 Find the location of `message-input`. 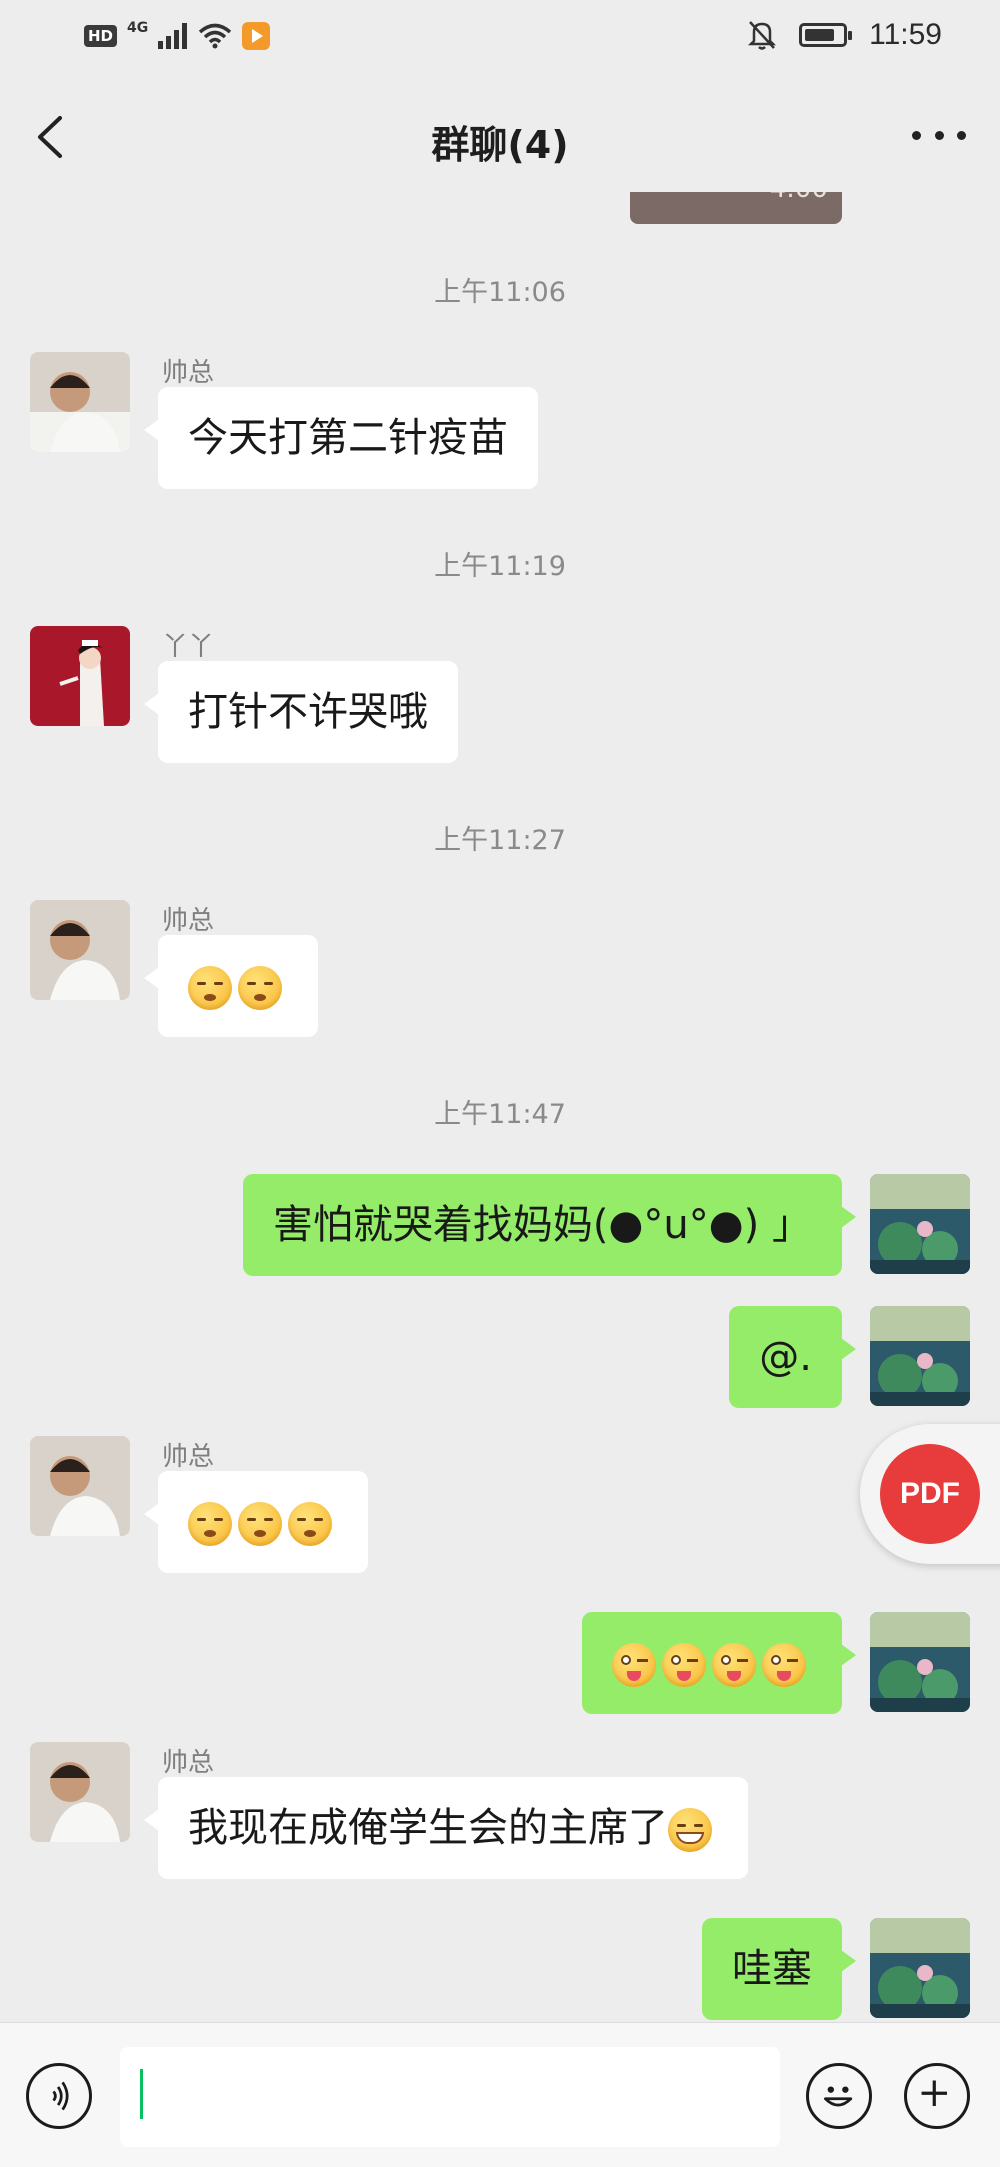

message-input is located at coordinates (450, 2097).